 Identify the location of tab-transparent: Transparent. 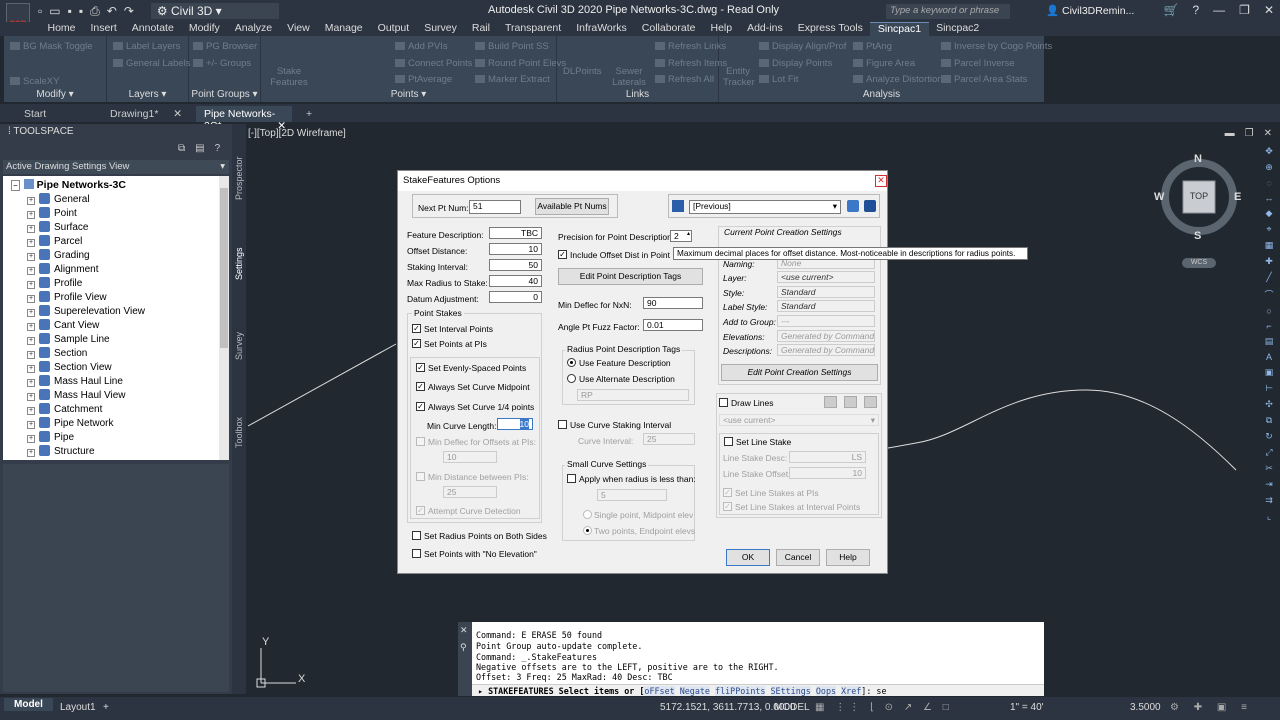
(532, 29).